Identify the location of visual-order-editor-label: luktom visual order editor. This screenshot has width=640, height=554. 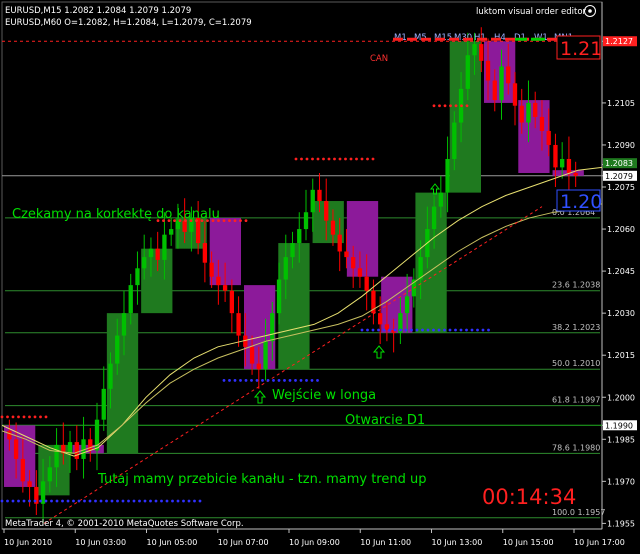
(531, 12).